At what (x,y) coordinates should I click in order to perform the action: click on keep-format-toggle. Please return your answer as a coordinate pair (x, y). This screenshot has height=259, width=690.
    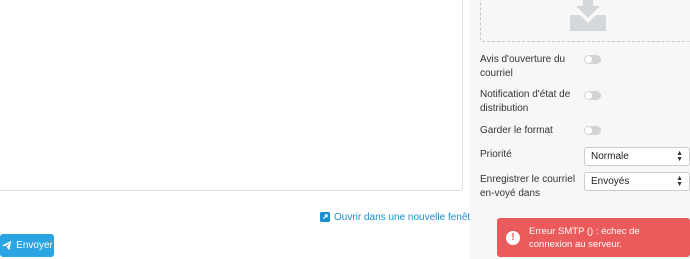
    Looking at the image, I should click on (592, 130).